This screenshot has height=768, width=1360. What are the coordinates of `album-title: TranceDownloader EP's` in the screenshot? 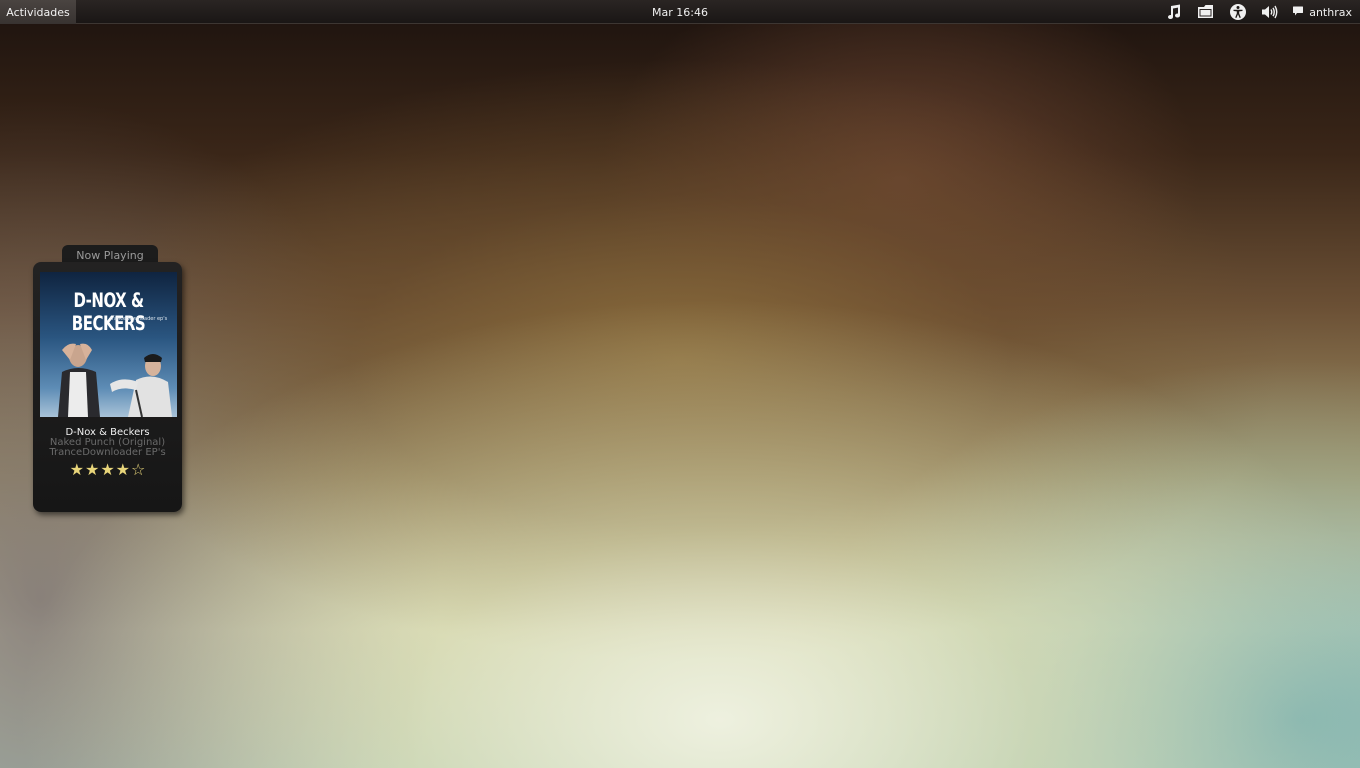 It's located at (107, 452).